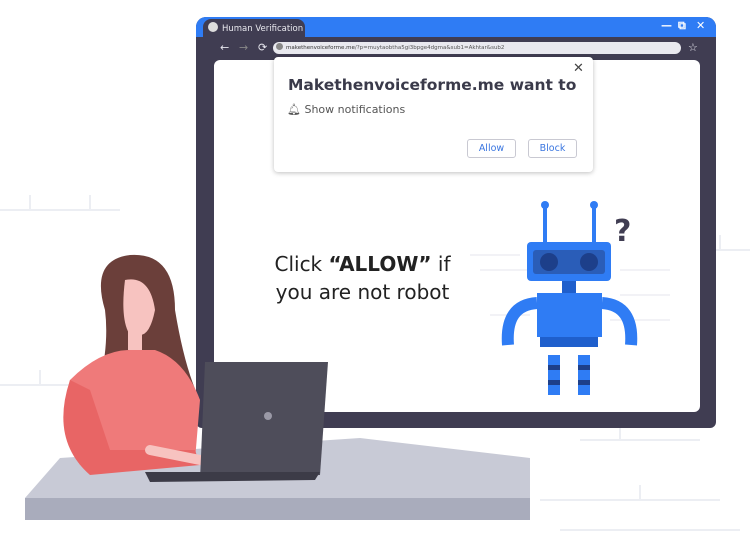 The width and height of the screenshot is (750, 550). What do you see at coordinates (263, 29) in the screenshot?
I see `tab-title: Human Verification` at bounding box center [263, 29].